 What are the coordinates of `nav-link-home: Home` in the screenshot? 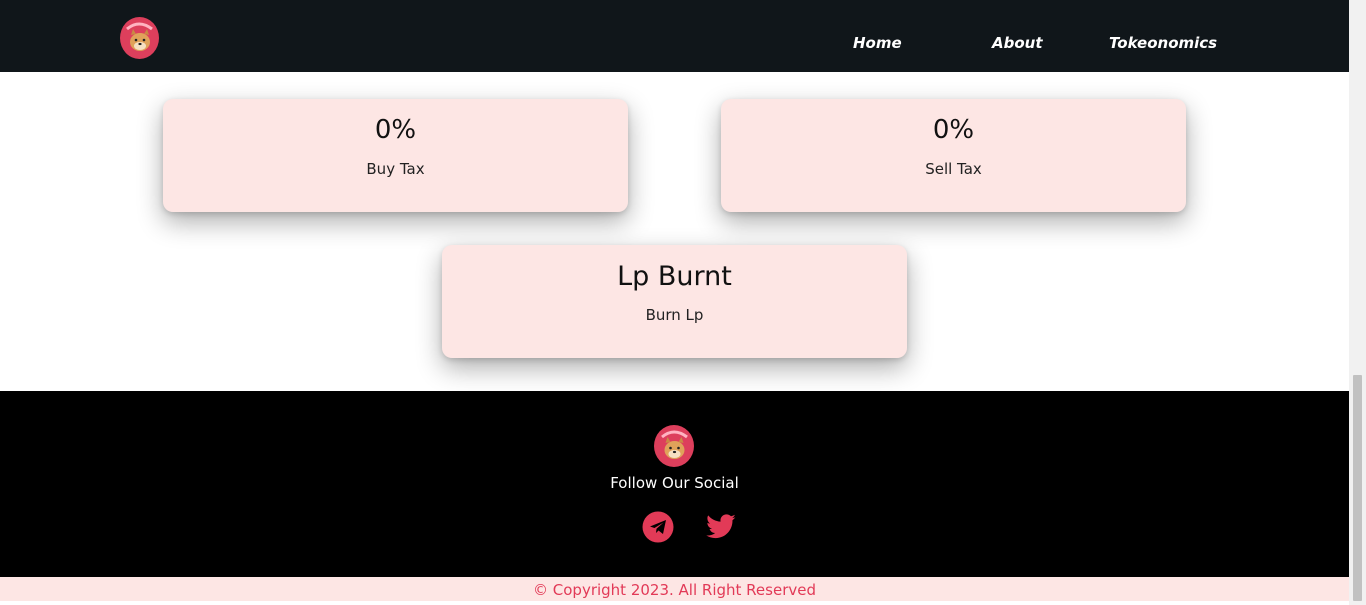 It's located at (877, 43).